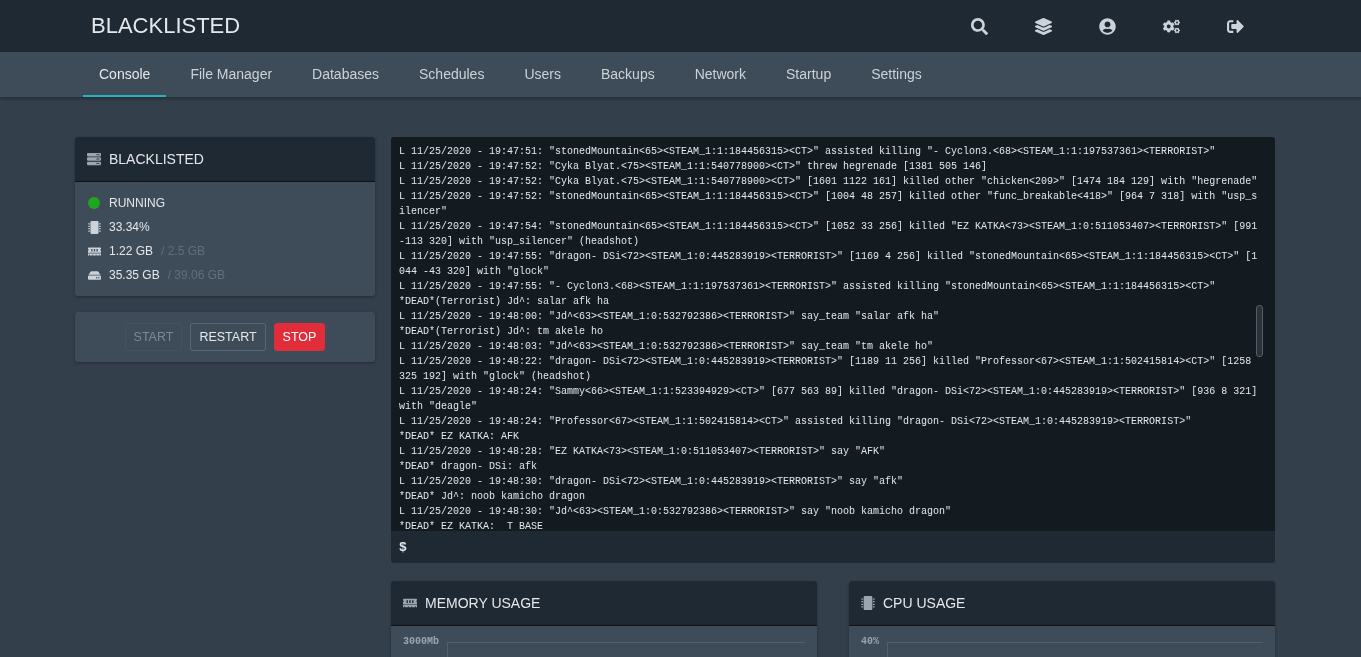  Describe the element at coordinates (808, 287) in the screenshot. I see `log-line: L 11/25/2020 - 19:47:55: "- Cyclon3.<68><STEAM_1:1:197537361><TERRORIST>" assisted killing "stonedMountain<65><STEAM_1:1:184456315><CT>"` at that location.